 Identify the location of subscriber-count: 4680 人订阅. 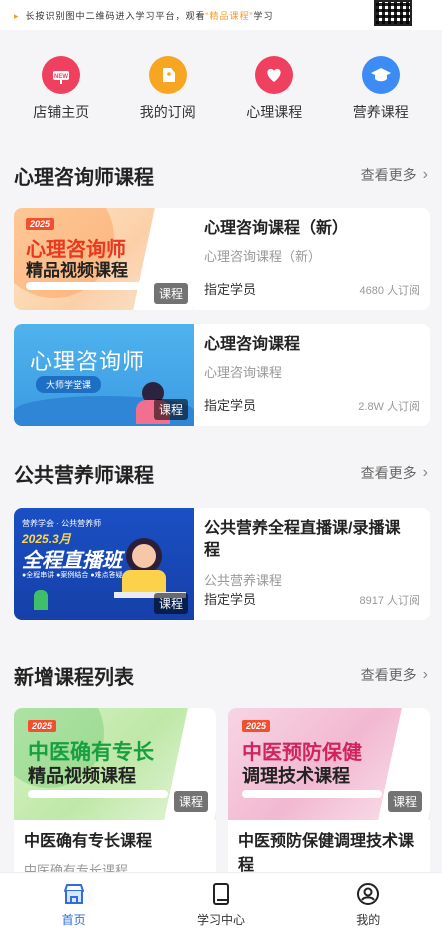
(389, 291).